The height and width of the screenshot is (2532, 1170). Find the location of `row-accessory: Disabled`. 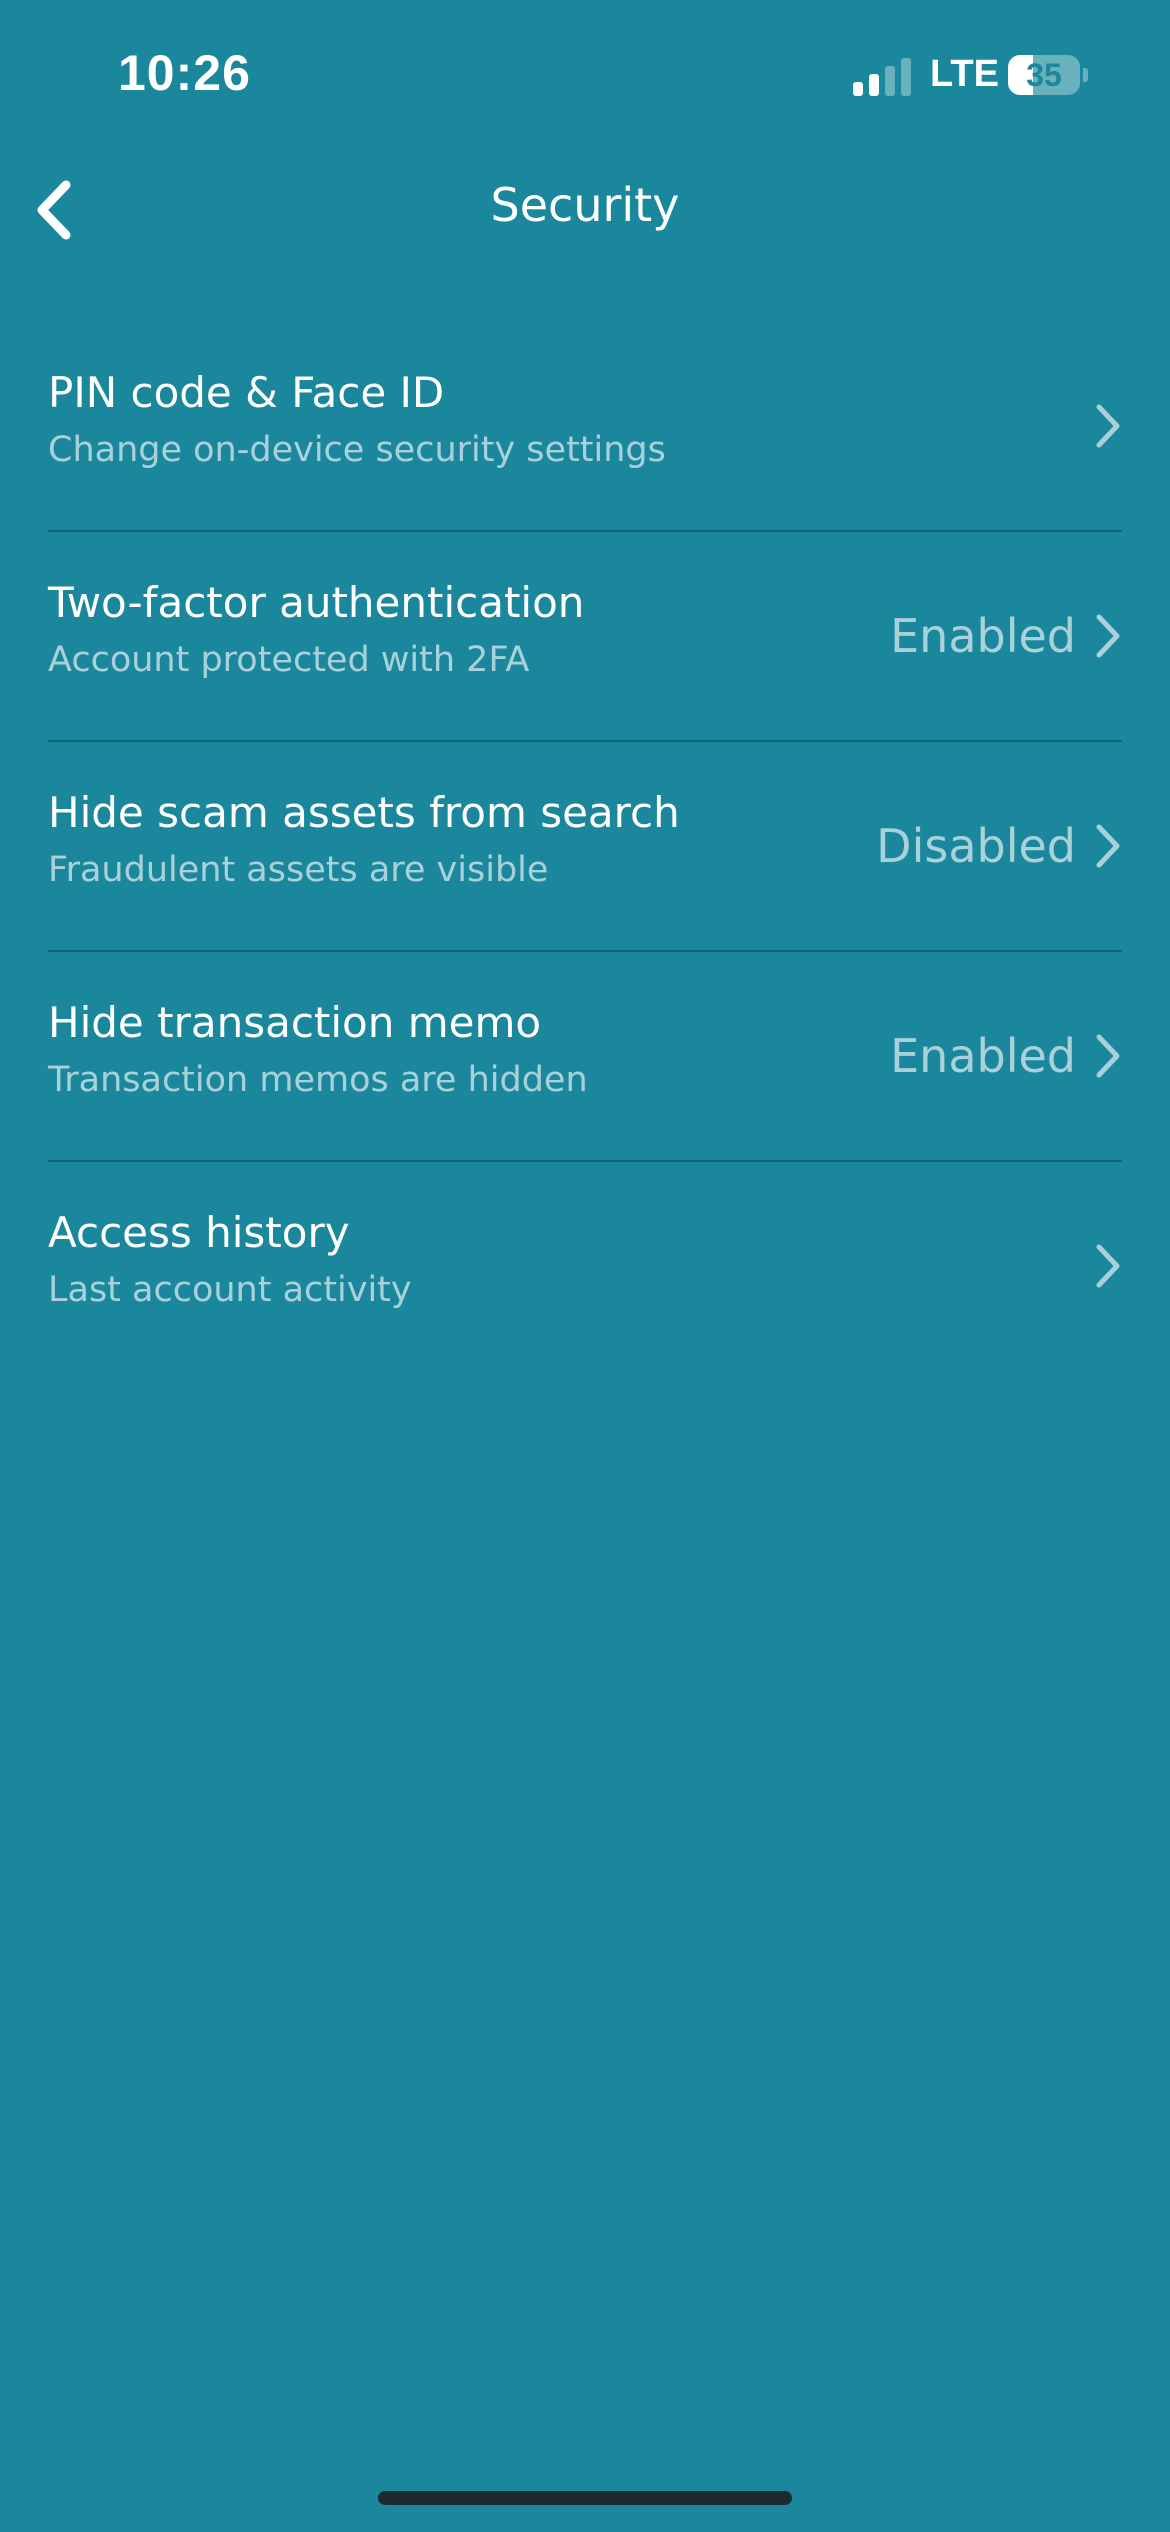

row-accessory: Disabled is located at coordinates (999, 846).